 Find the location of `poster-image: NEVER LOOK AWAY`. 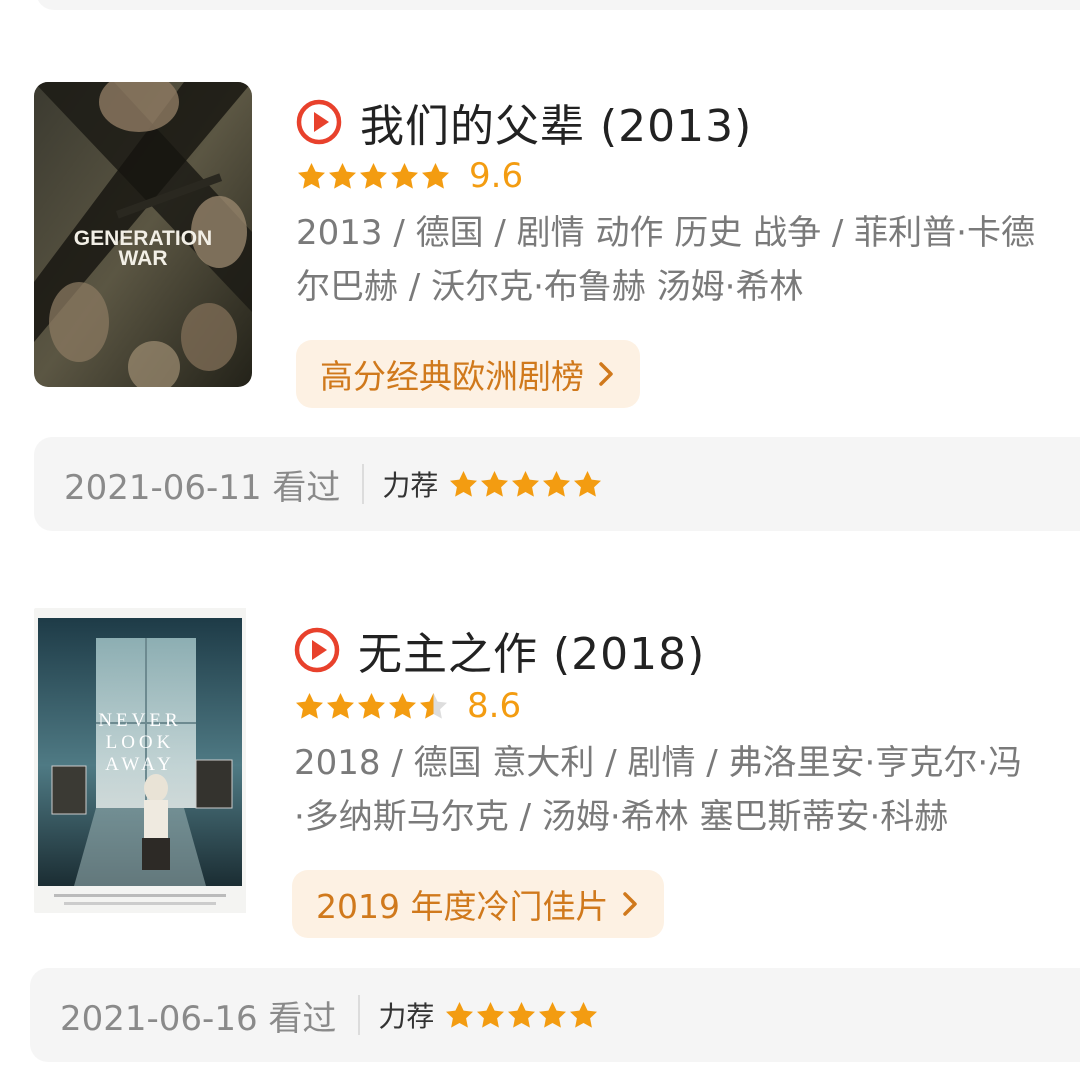

poster-image: NEVER LOOK AWAY is located at coordinates (140, 760).